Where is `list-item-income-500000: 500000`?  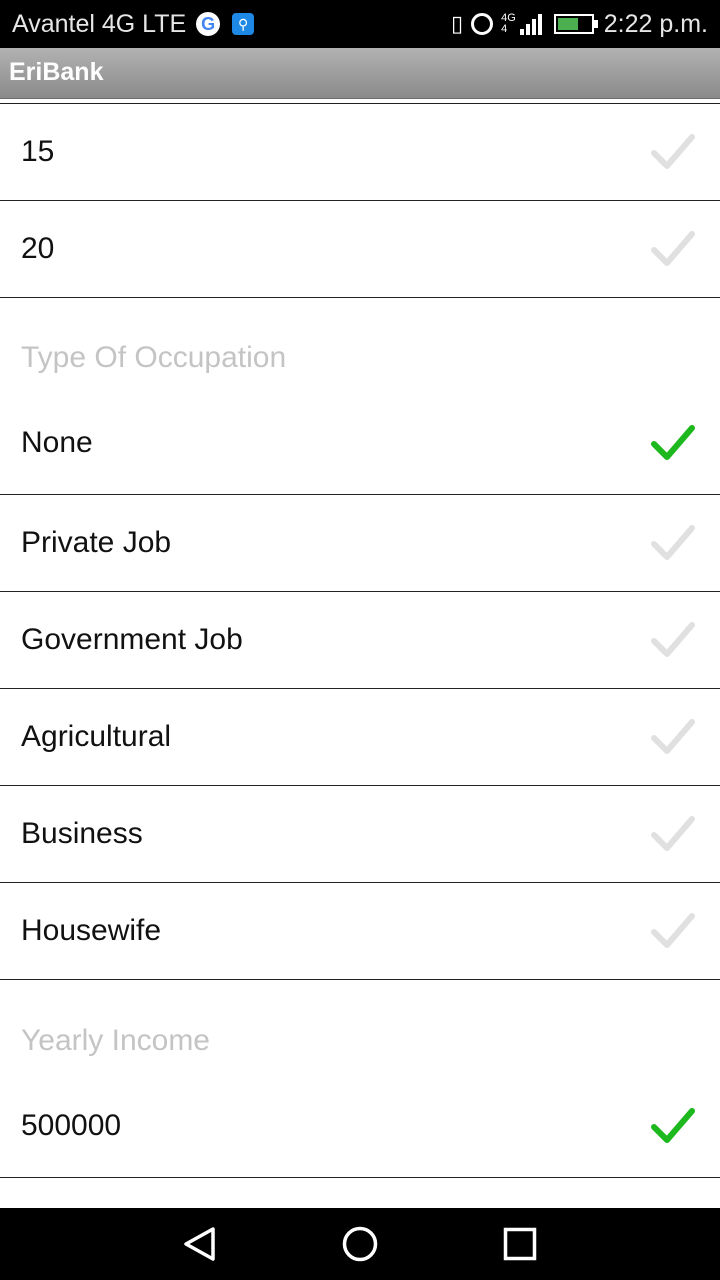 list-item-income-500000: 500000 is located at coordinates (360, 1126).